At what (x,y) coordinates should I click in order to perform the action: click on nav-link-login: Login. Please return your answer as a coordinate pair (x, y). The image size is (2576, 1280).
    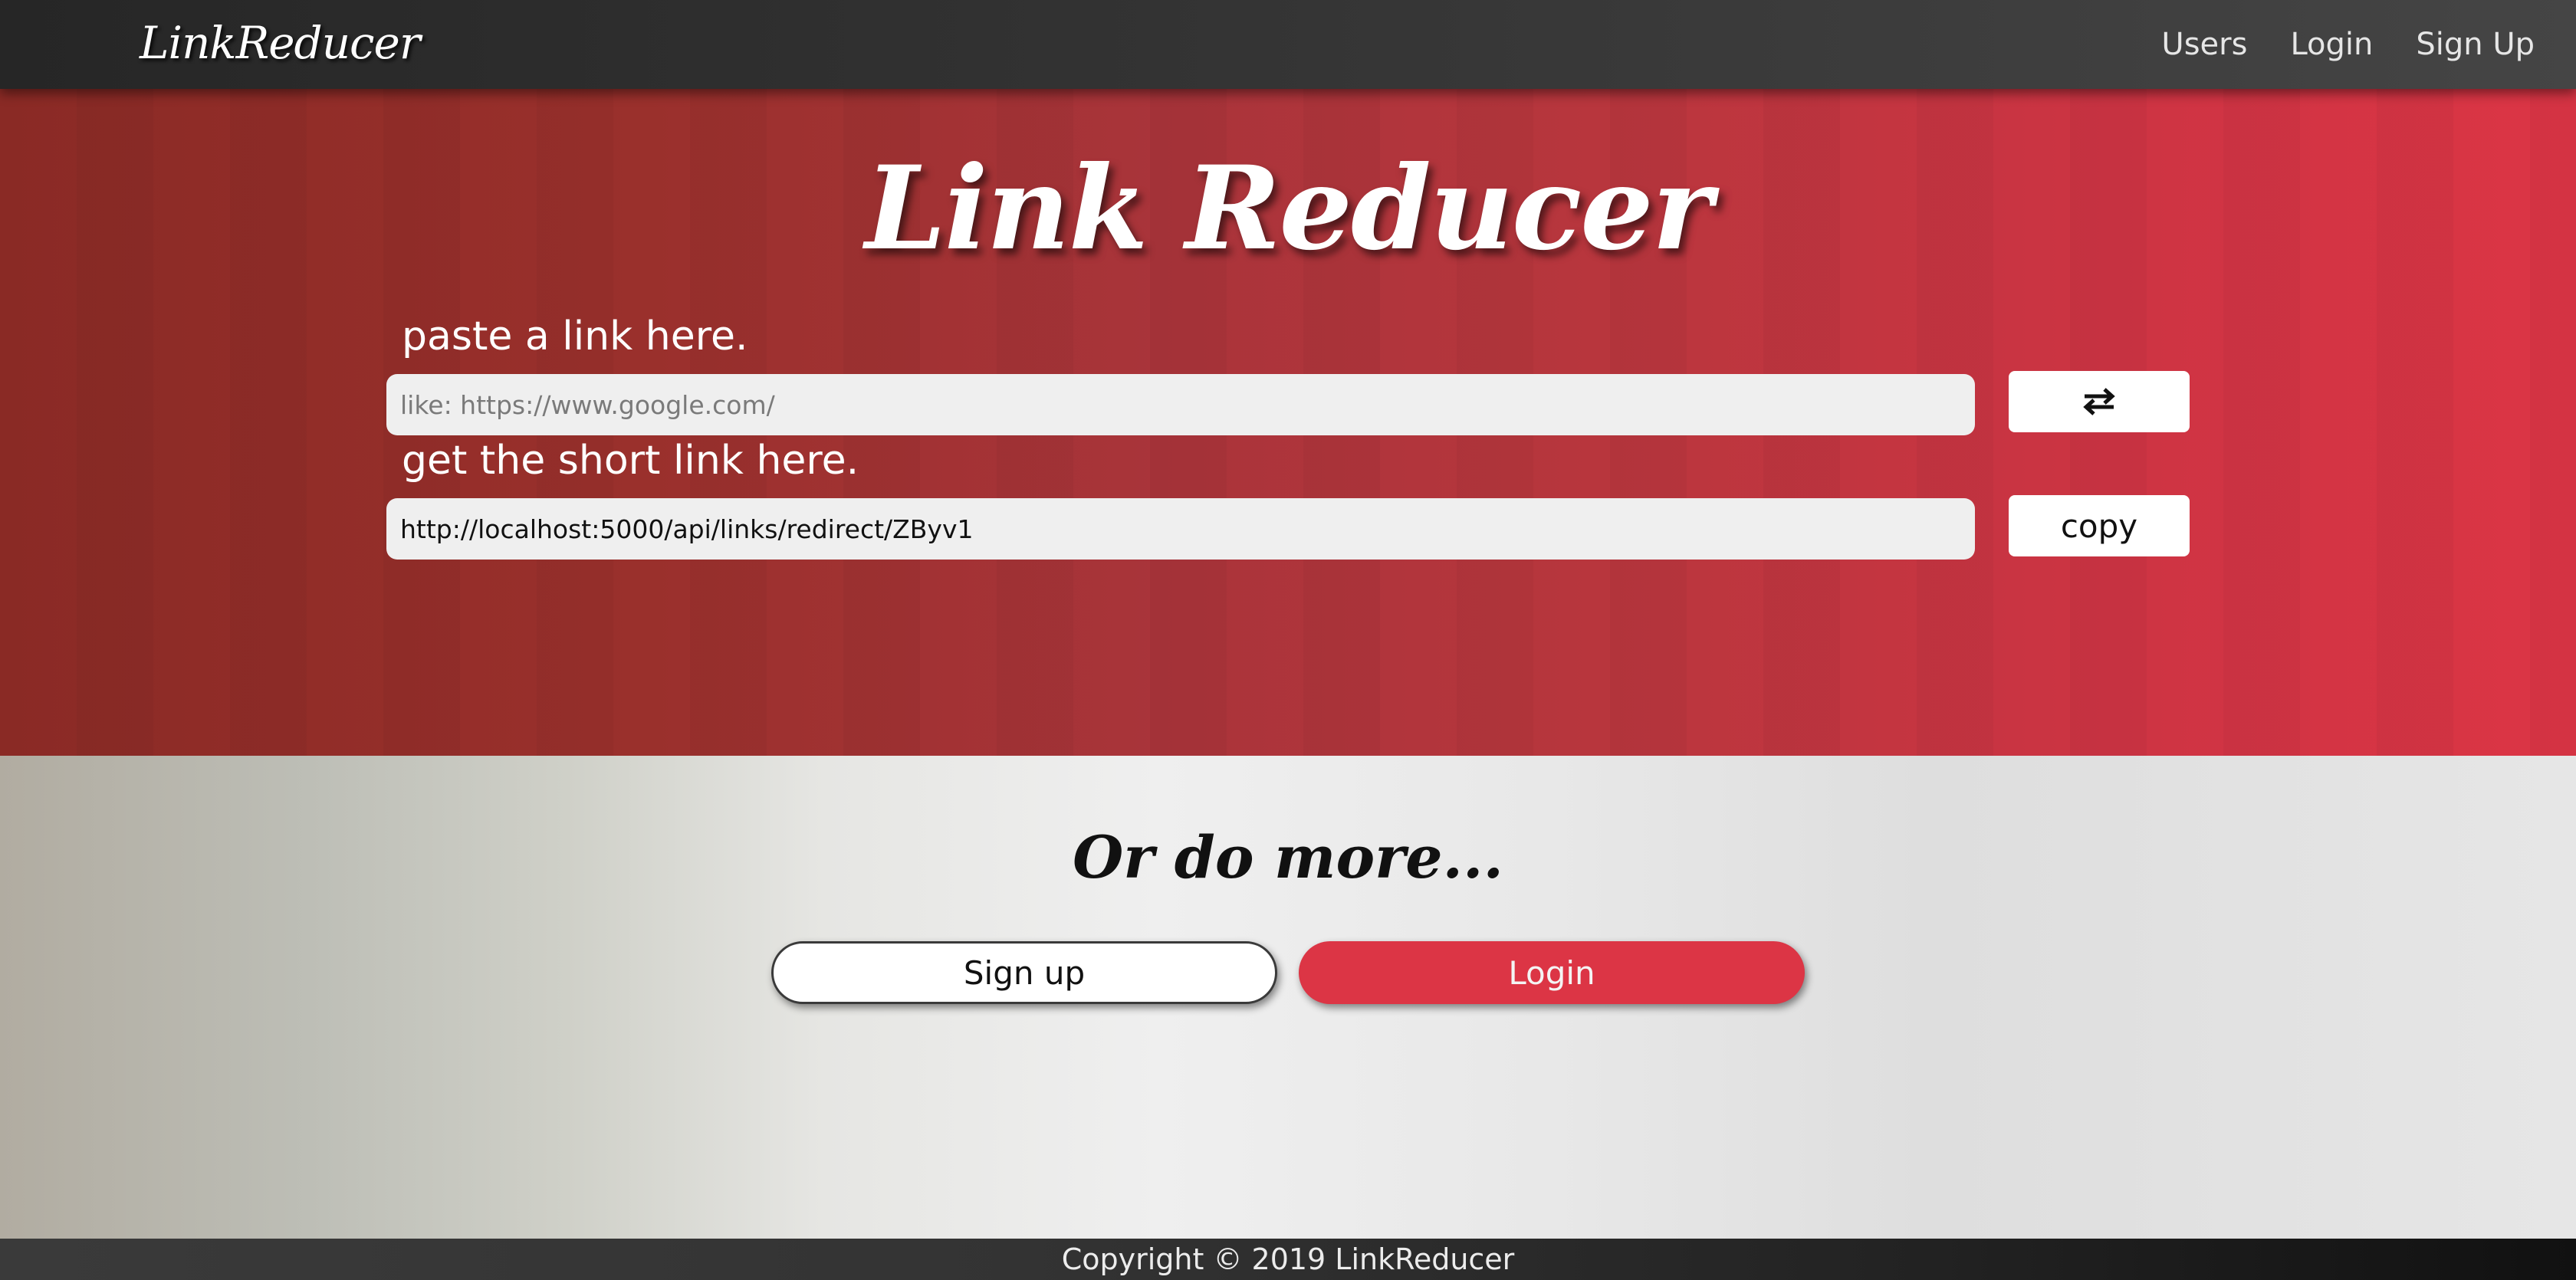
    Looking at the image, I should click on (2331, 44).